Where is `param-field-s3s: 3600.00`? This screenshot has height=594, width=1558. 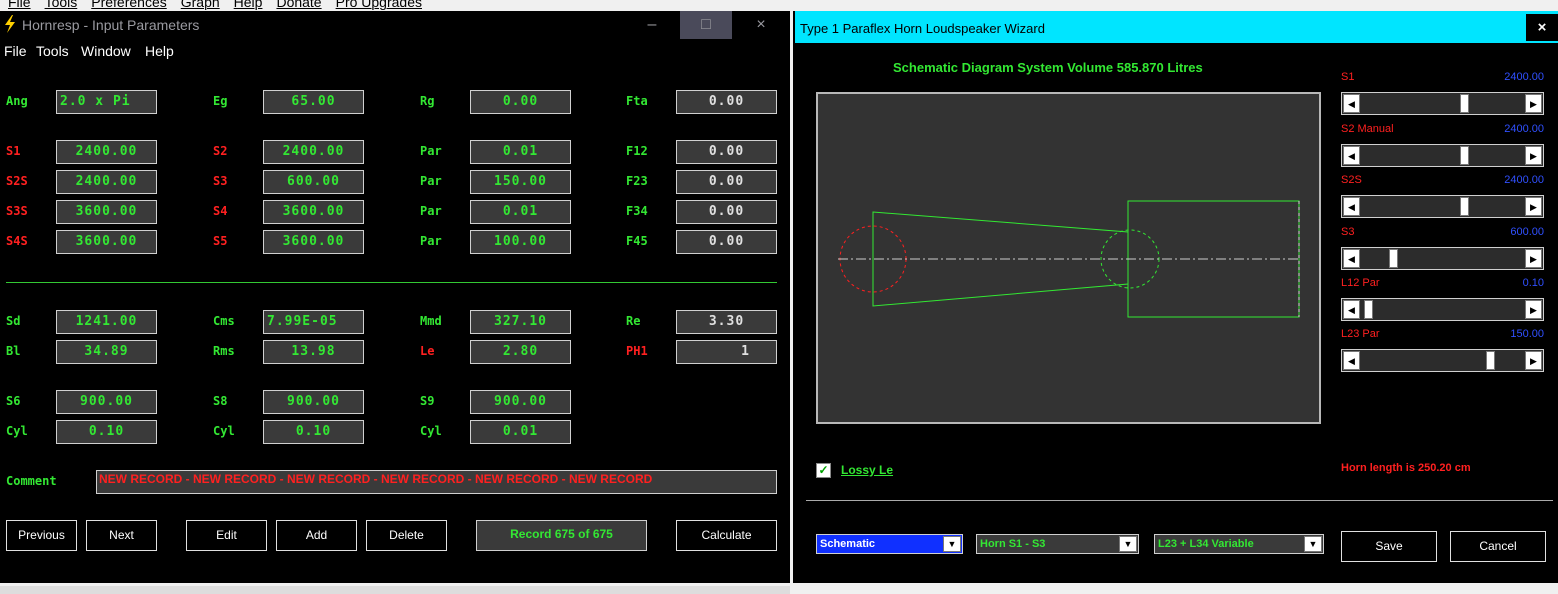
param-field-s3s: 3600.00 is located at coordinates (106, 212).